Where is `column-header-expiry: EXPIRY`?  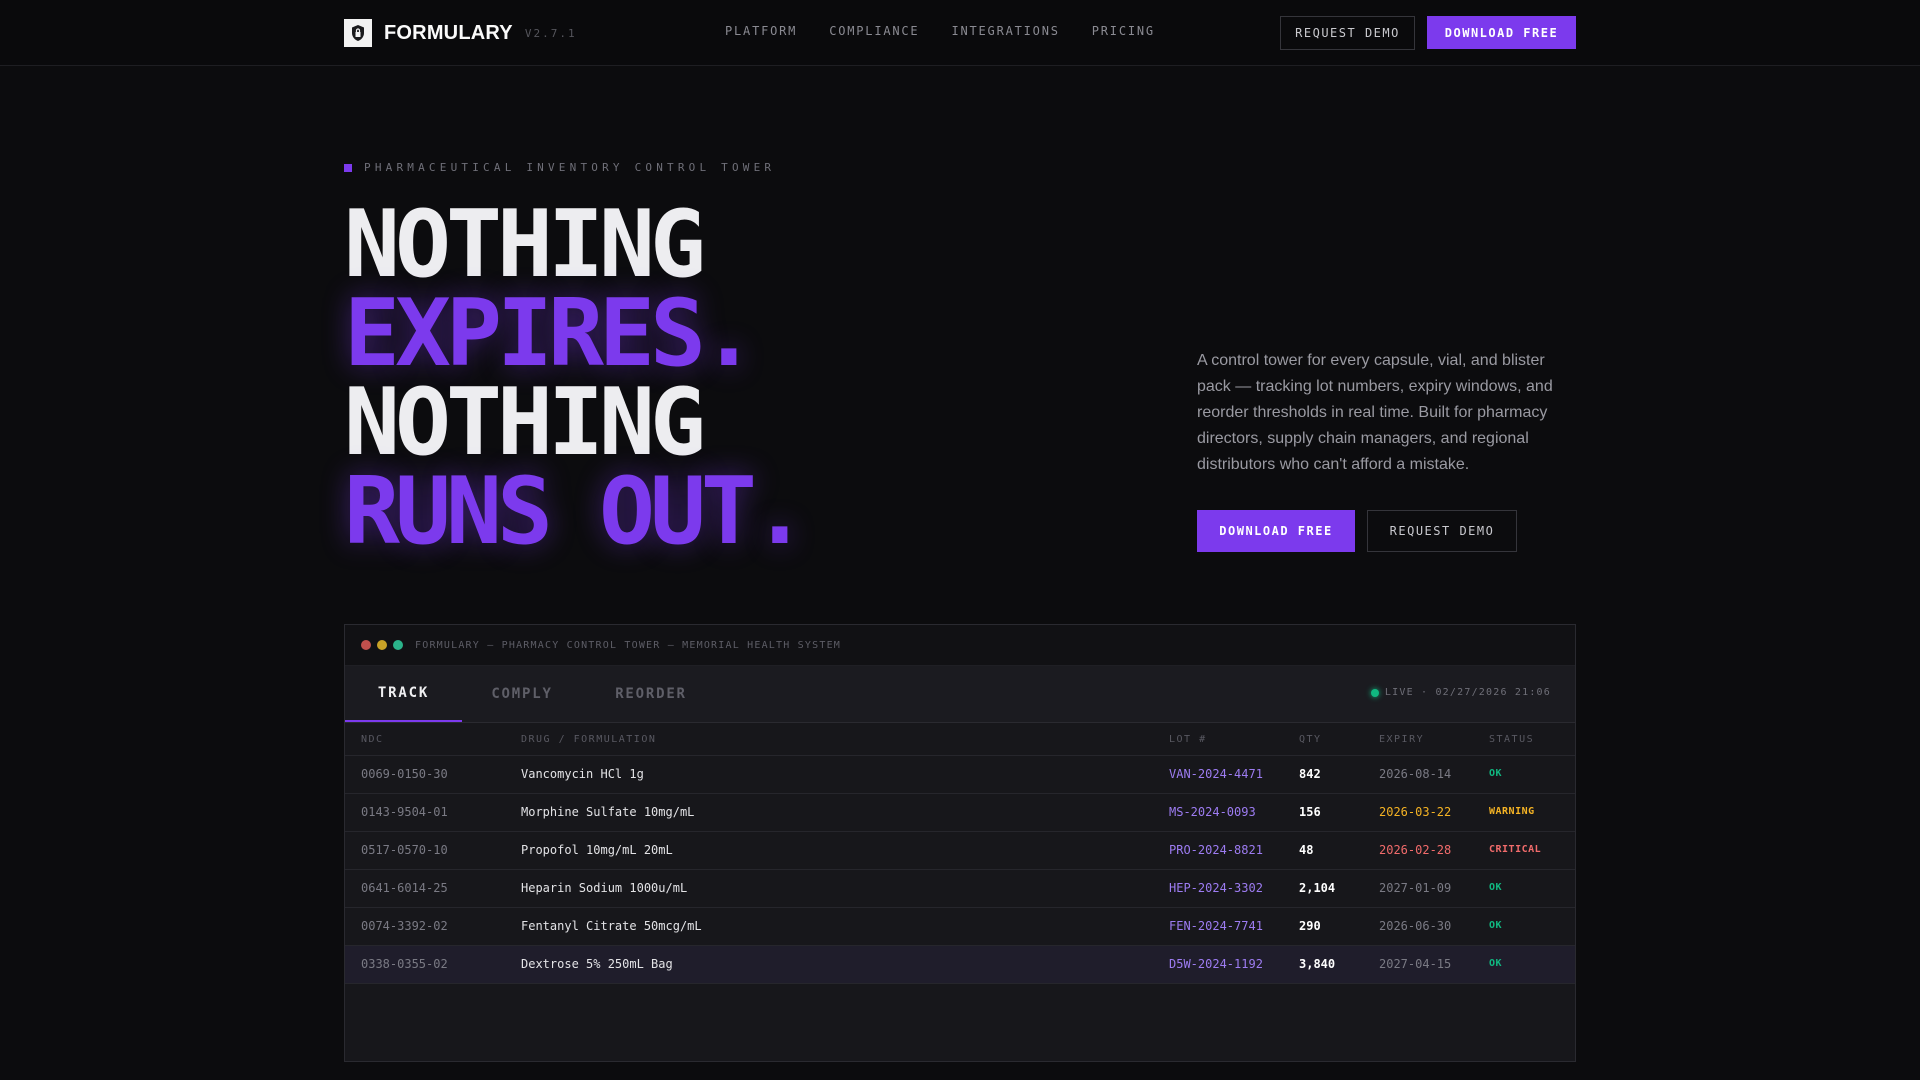
column-header-expiry: EXPIRY is located at coordinates (1401, 739).